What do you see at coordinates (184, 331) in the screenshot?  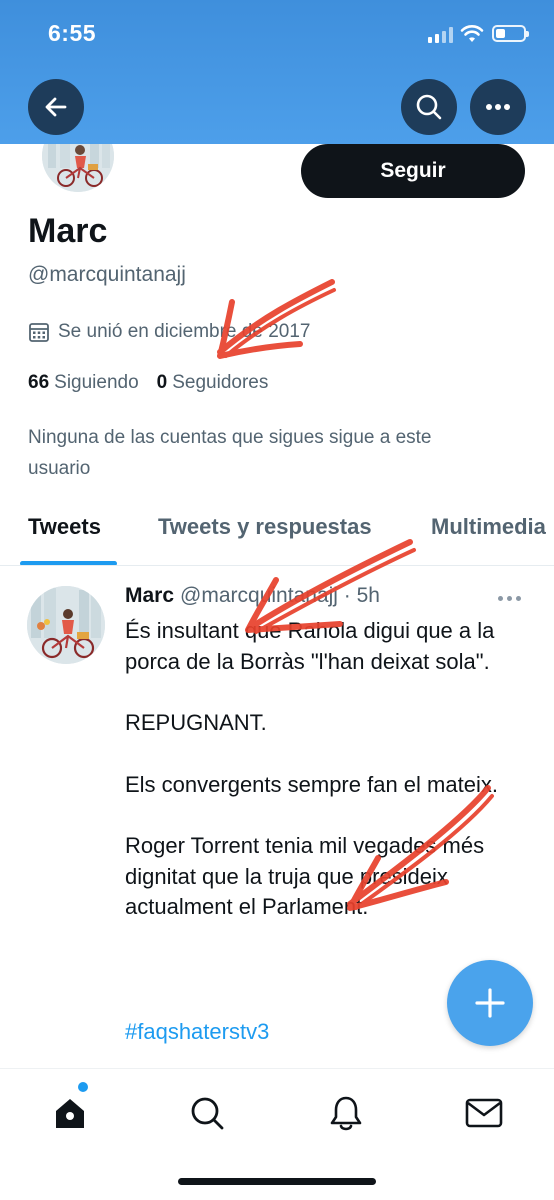 I see `joined-label: Se unió en diciembre de 2017` at bounding box center [184, 331].